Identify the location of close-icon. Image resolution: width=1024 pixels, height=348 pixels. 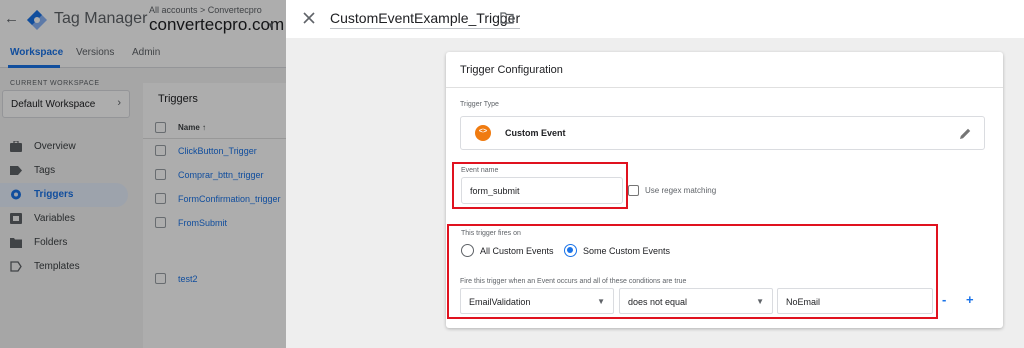
(309, 18).